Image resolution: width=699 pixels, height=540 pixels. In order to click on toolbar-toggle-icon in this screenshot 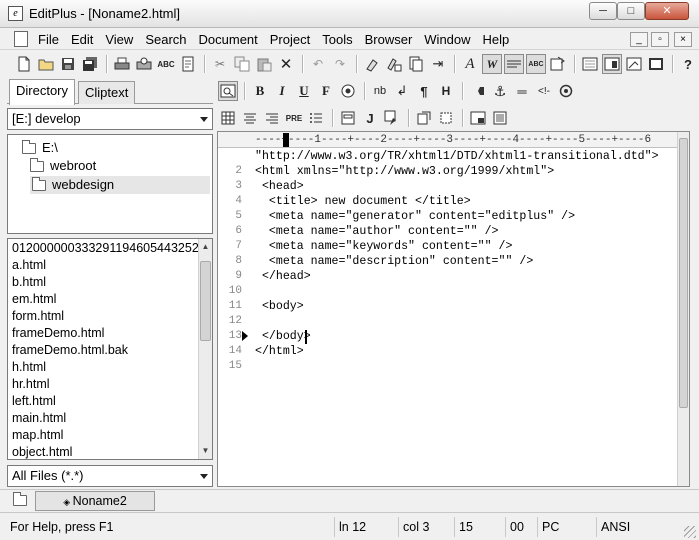, I will do `click(500, 118)`.